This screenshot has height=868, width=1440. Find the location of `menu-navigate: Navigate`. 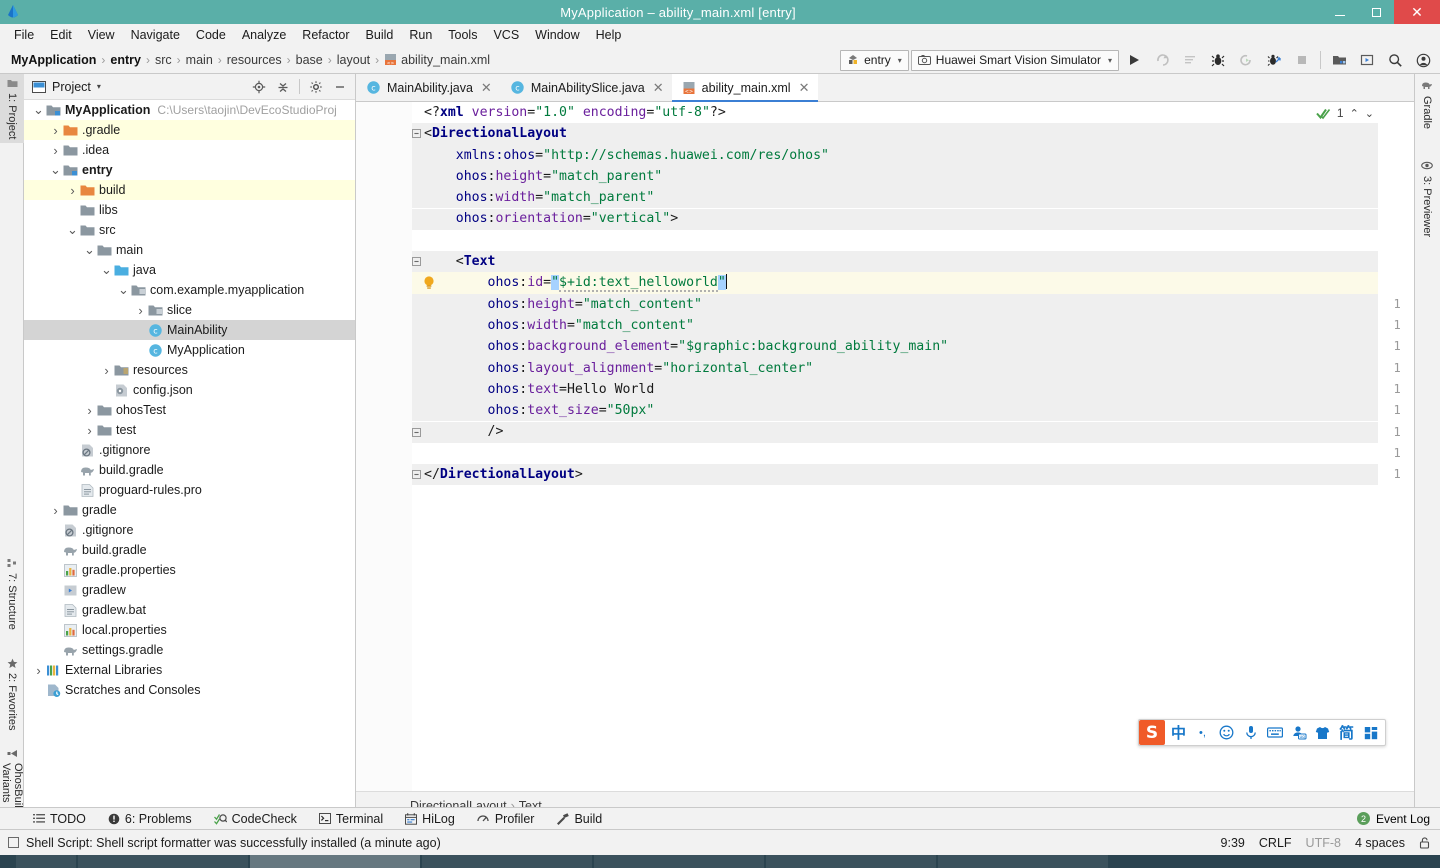

menu-navigate: Navigate is located at coordinates (155, 35).